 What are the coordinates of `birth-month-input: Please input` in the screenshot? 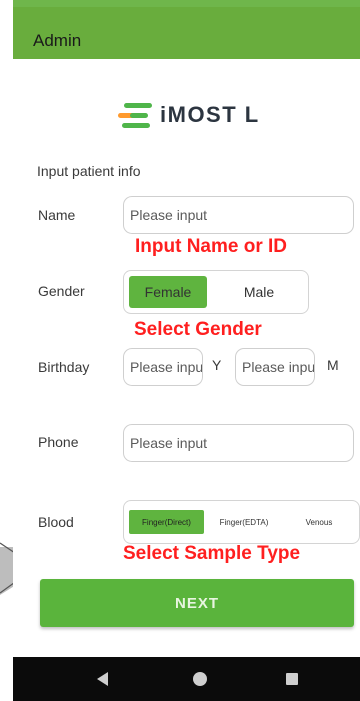 It's located at (275, 367).